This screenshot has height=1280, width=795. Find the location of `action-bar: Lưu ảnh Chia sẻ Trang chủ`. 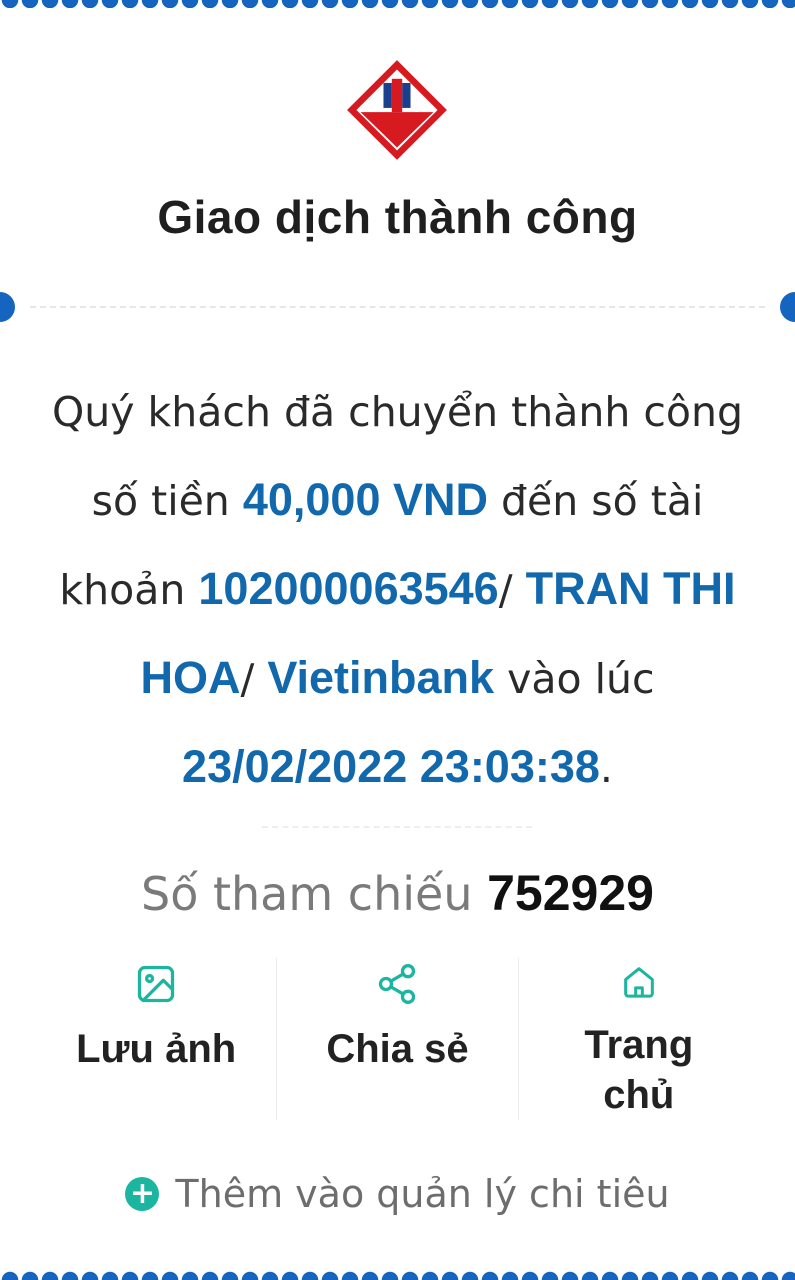

action-bar: Lưu ảnh Chia sẻ Trang chủ is located at coordinates (397, 1039).